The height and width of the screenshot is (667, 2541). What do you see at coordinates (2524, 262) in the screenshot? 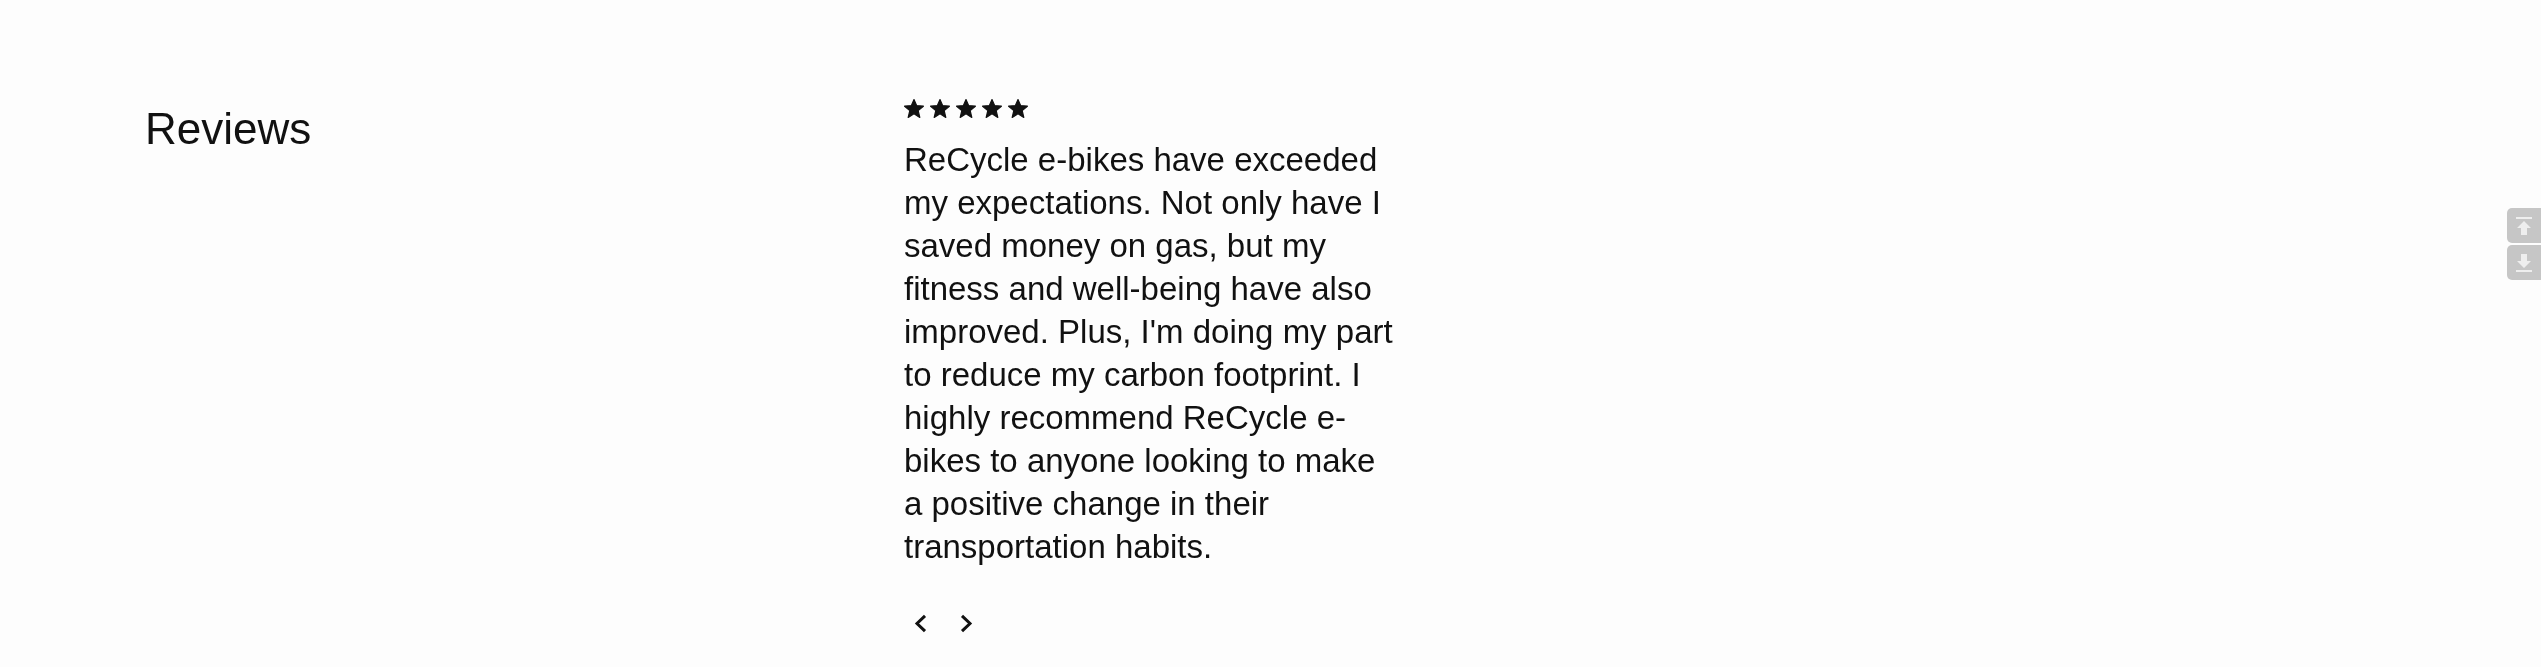
I see `arrow-to-bottom-icon` at bounding box center [2524, 262].